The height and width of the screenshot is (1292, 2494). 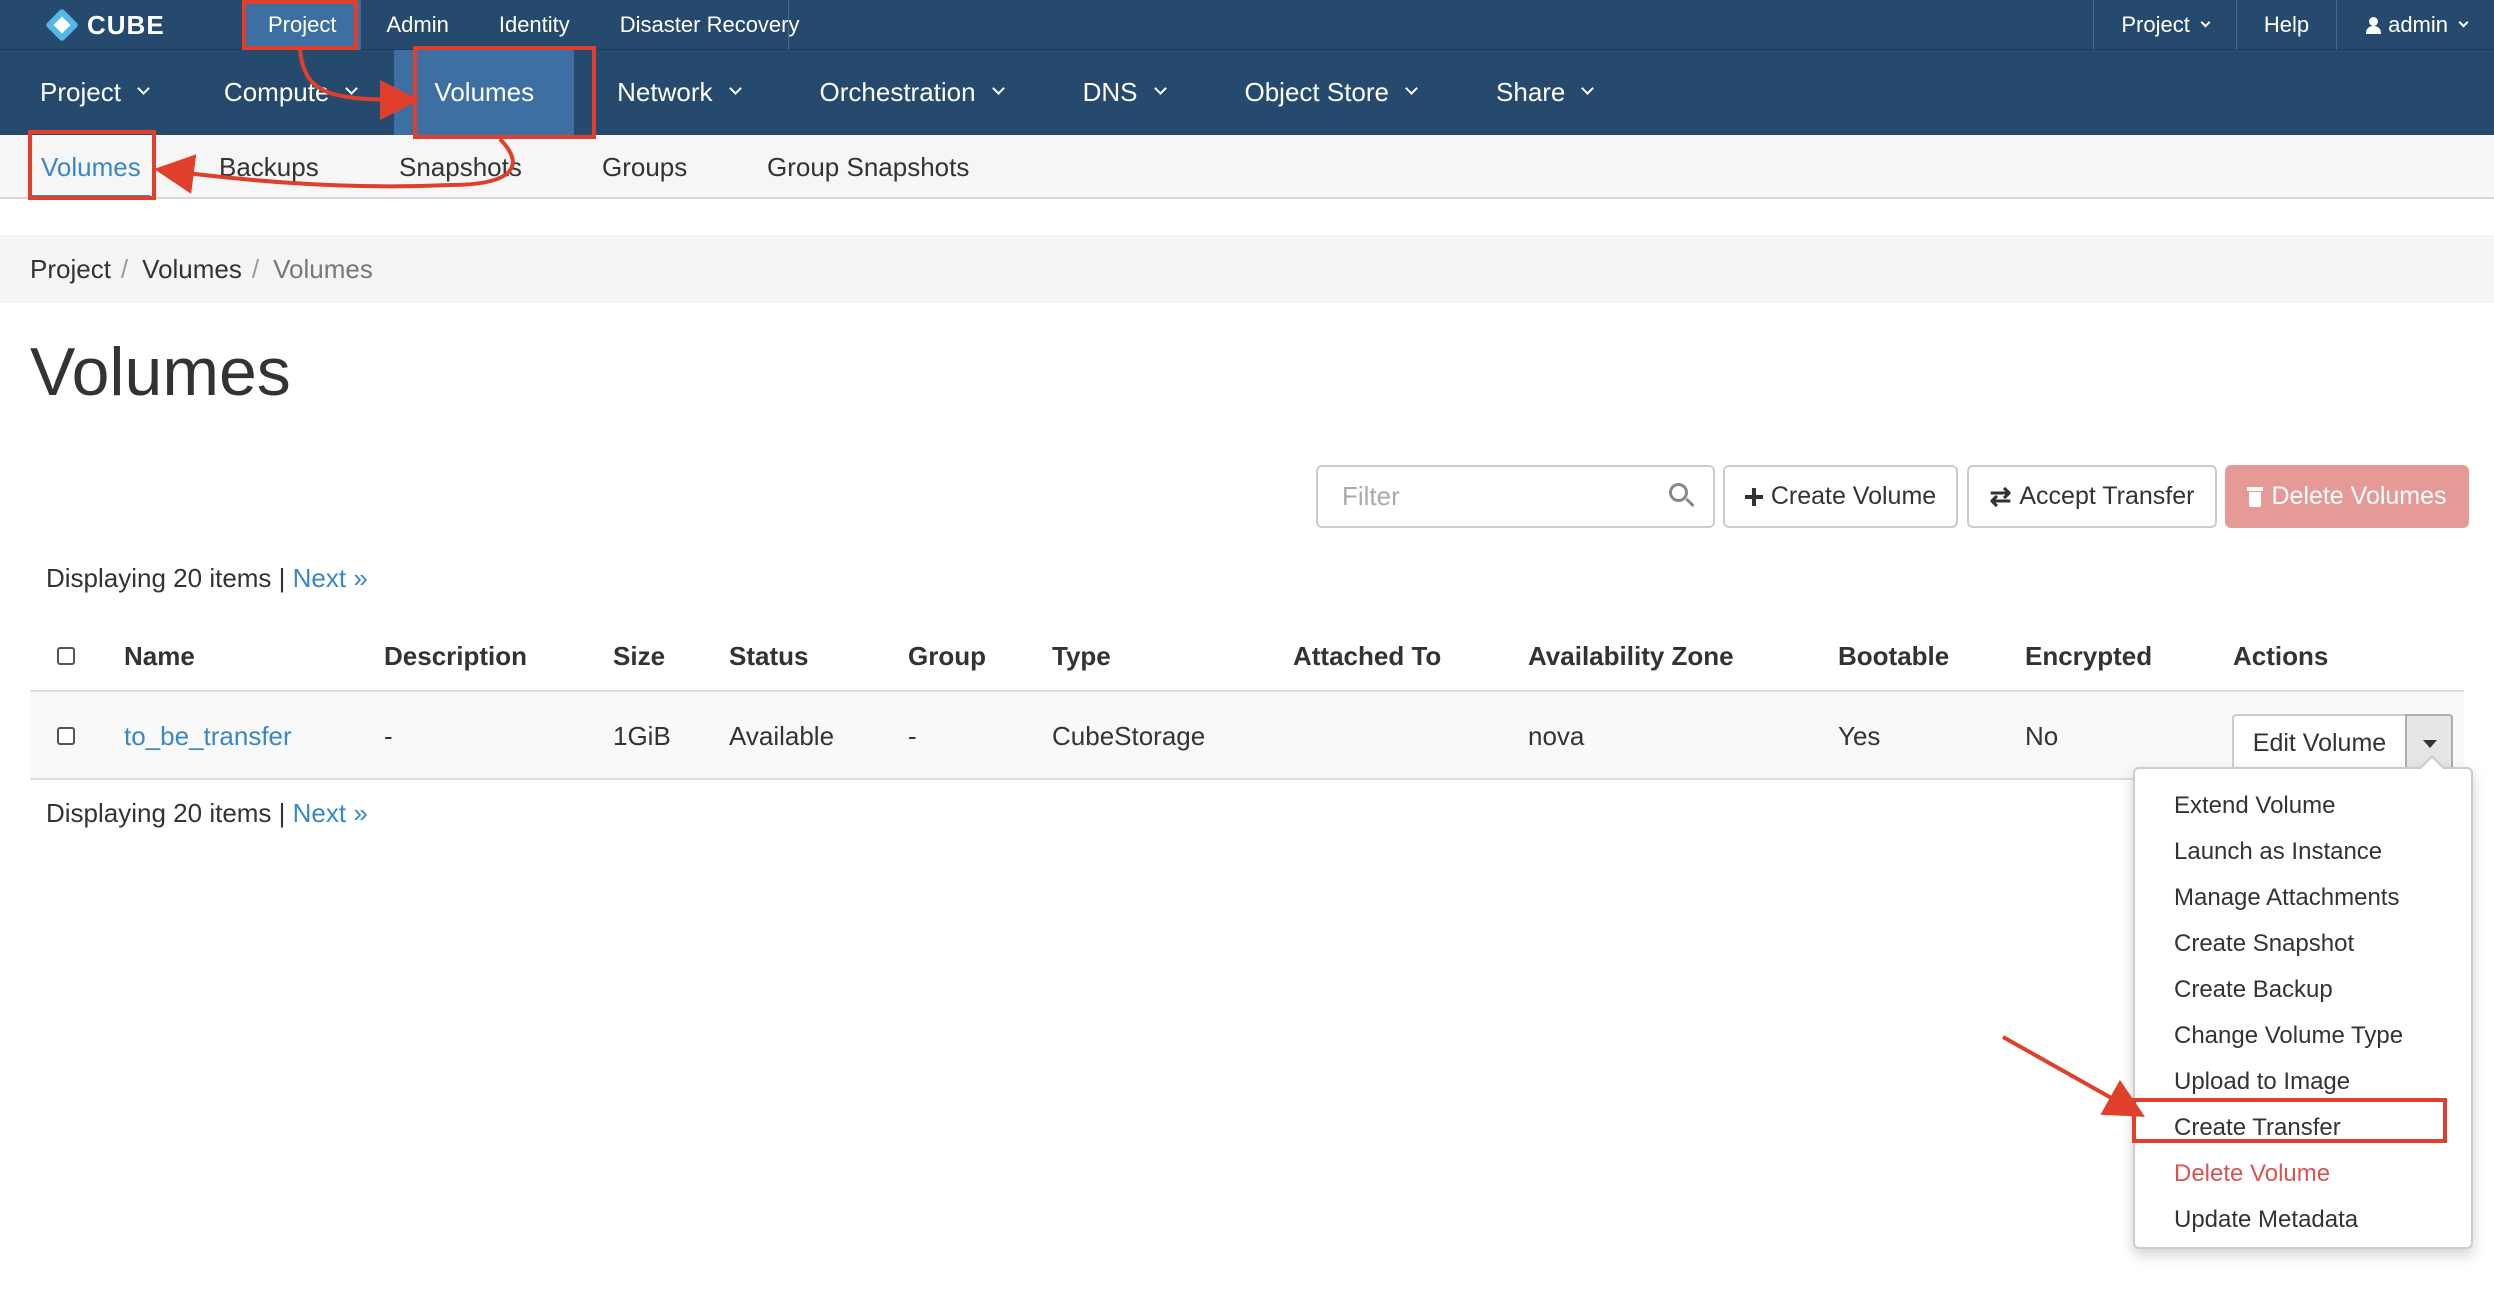 I want to click on arrow-volumes-to-subnav, so click(x=334, y=165).